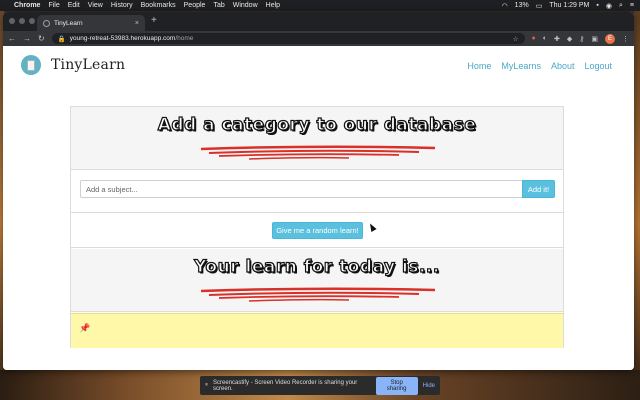 The width and height of the screenshot is (640, 400). Describe the element at coordinates (218, 5) in the screenshot. I see `menu-tab: Tab` at that location.